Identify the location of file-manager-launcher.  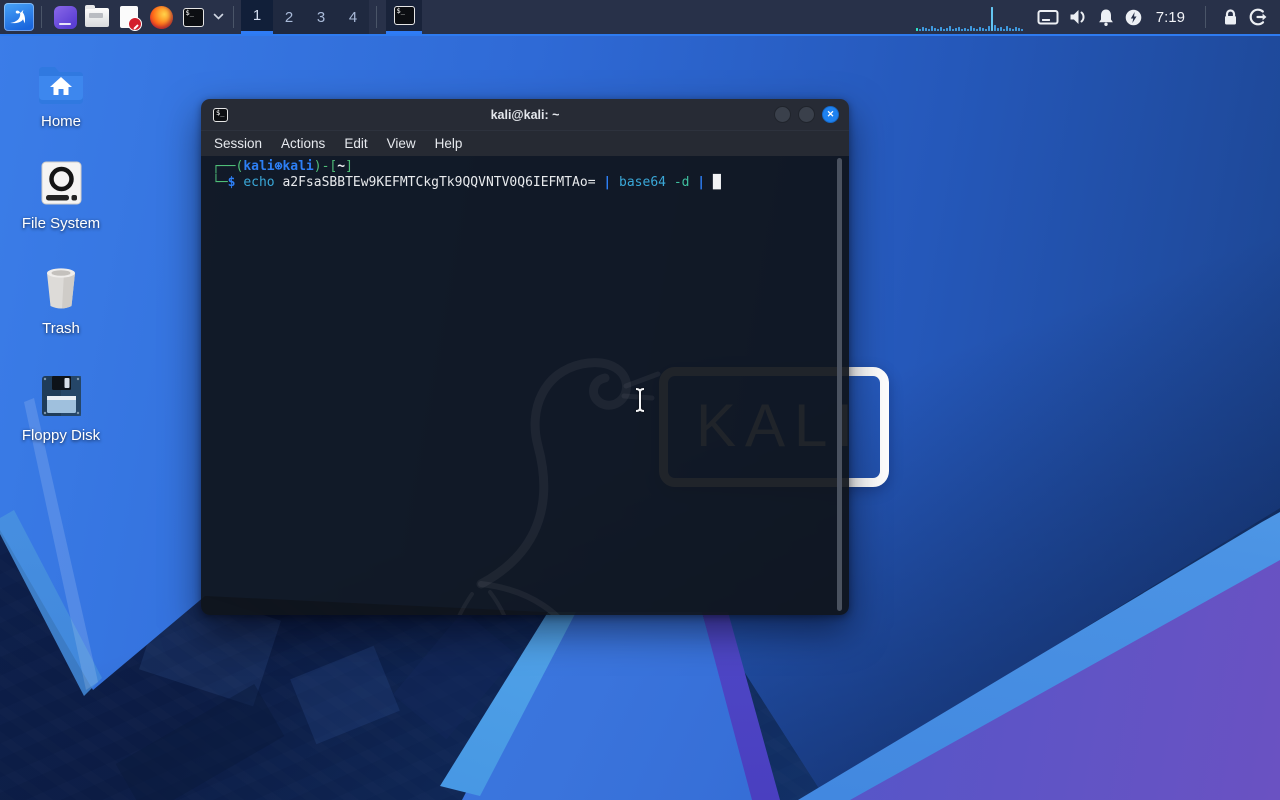
(97, 17).